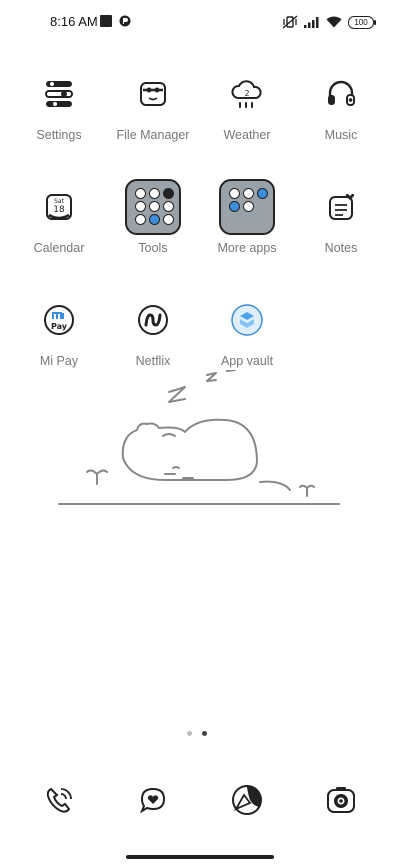  I want to click on app-notes: Notes, so click(341, 235).